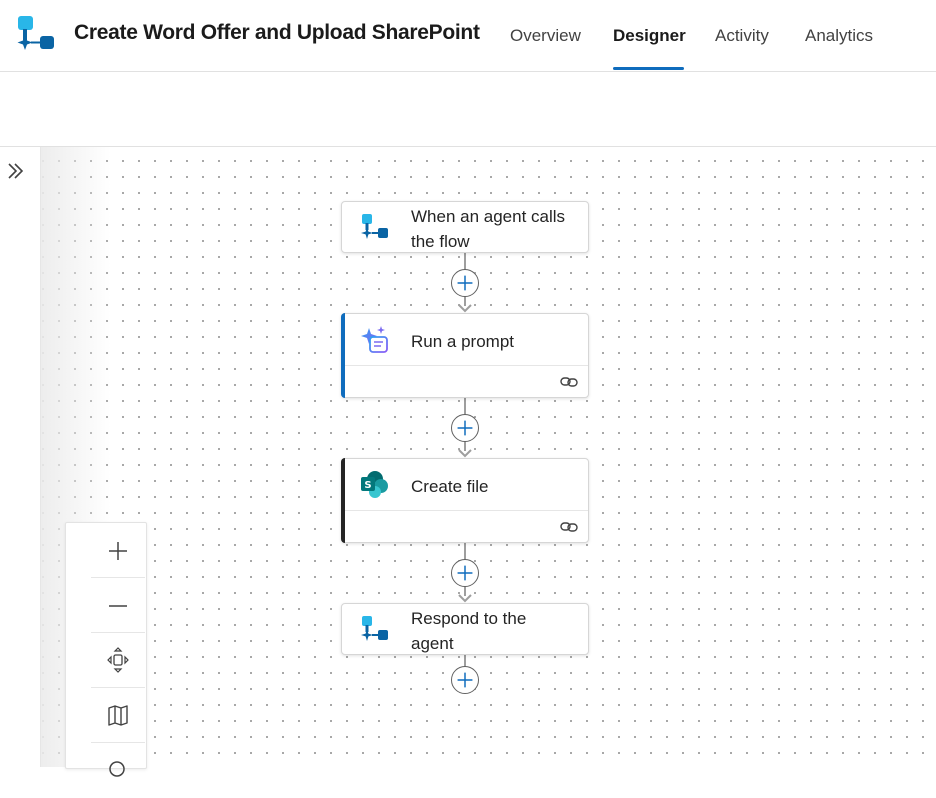 This screenshot has height=798, width=936. What do you see at coordinates (15, 171) in the screenshot?
I see `expand-panel-icon` at bounding box center [15, 171].